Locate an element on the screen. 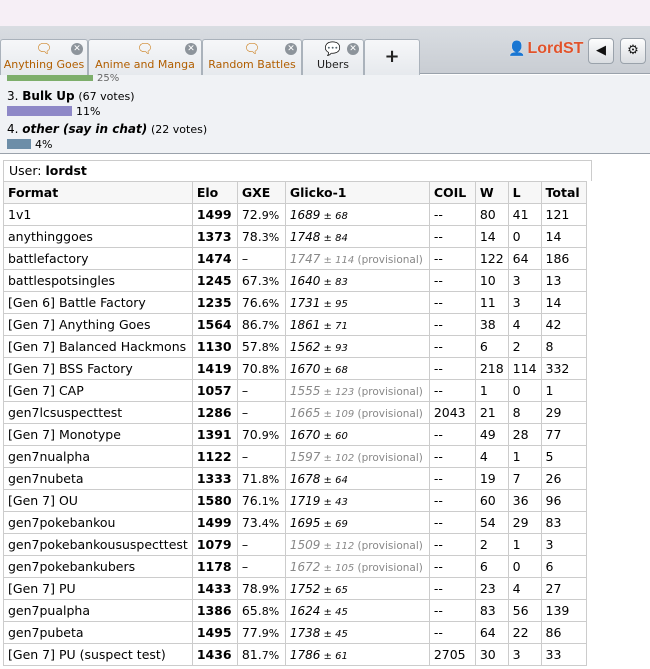  total-cell: 14 is located at coordinates (563, 236).